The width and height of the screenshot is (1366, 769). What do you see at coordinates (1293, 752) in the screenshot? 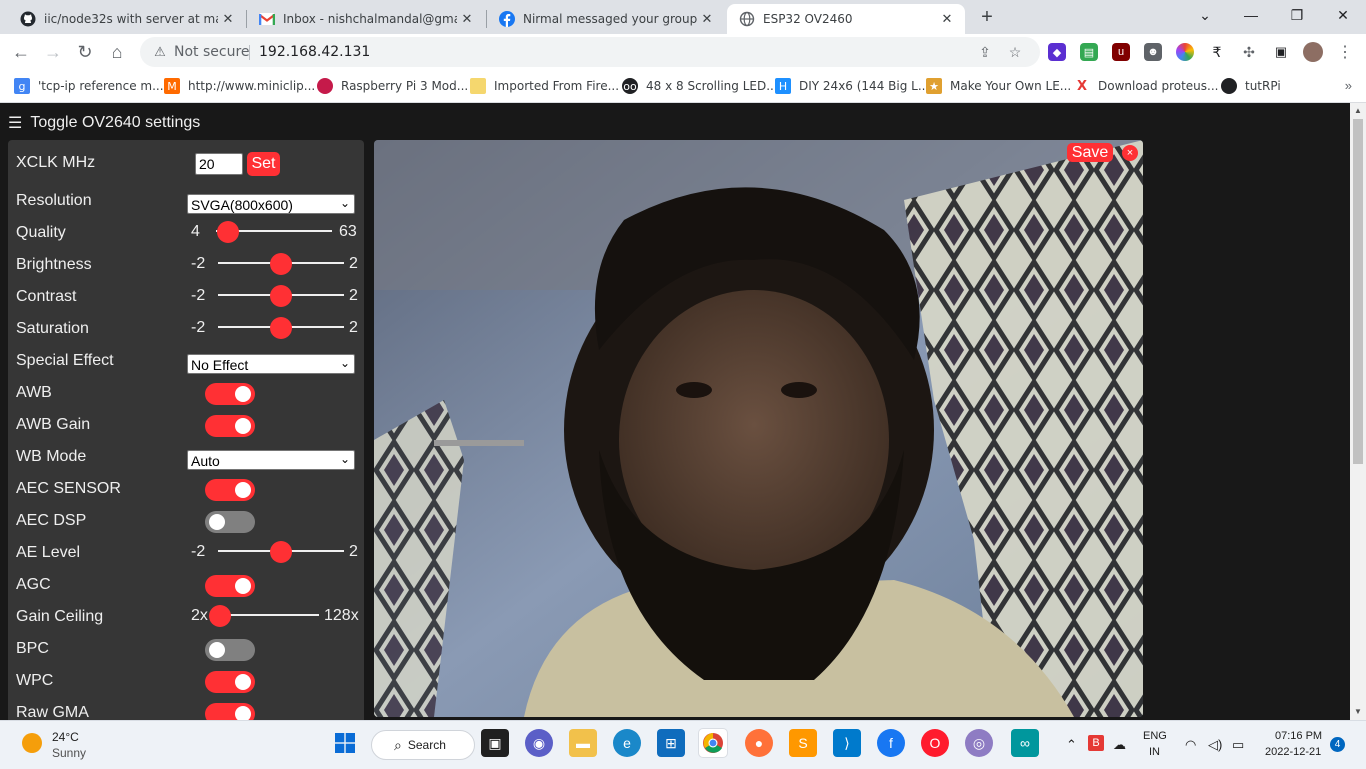
I see `clock-date: 2022-12-21` at bounding box center [1293, 752].